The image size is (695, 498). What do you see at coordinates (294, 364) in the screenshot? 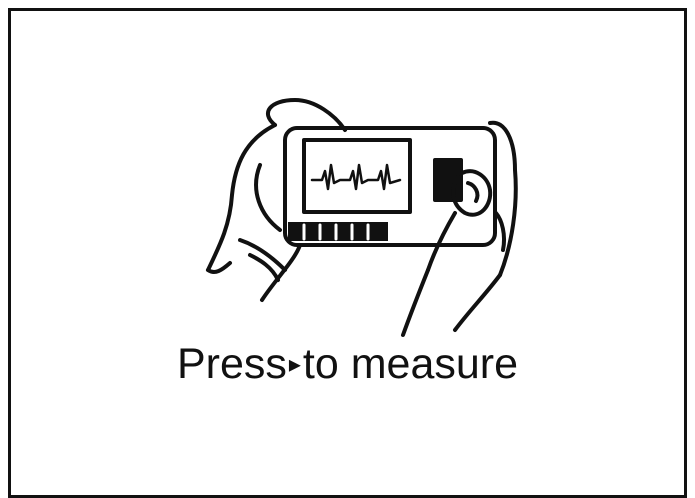
I see `play-arrow-icon: ▸` at bounding box center [294, 364].